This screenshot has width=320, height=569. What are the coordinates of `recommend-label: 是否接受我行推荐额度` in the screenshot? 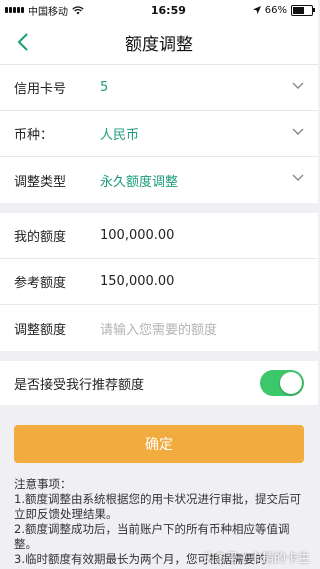 It's located at (79, 385).